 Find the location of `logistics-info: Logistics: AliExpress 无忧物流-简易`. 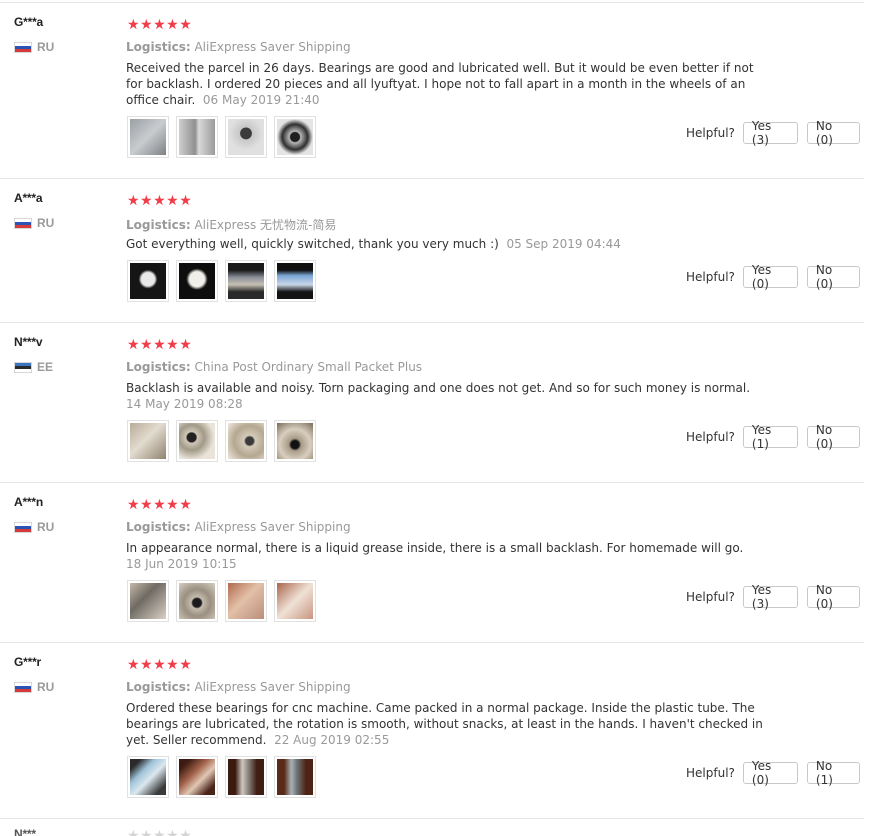

logistics-info: Logistics: AliExpress 无忧物流-简易 is located at coordinates (231, 224).